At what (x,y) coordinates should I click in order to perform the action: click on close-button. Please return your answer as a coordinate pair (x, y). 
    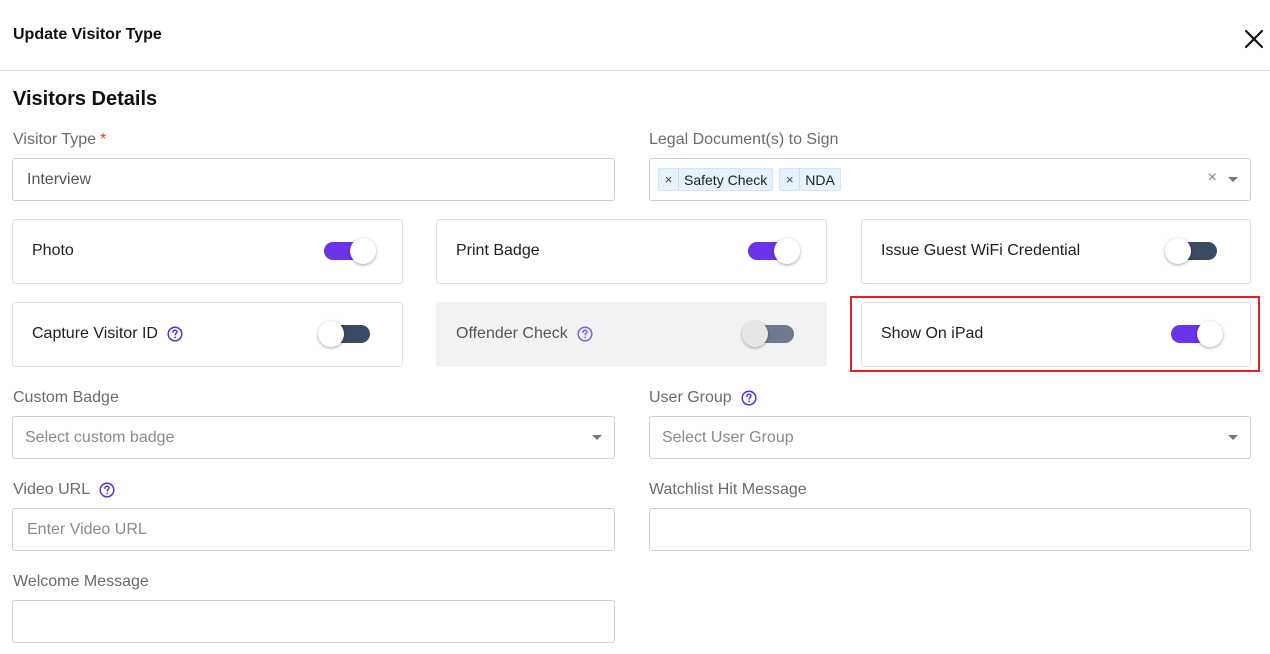
    Looking at the image, I should click on (1254, 39).